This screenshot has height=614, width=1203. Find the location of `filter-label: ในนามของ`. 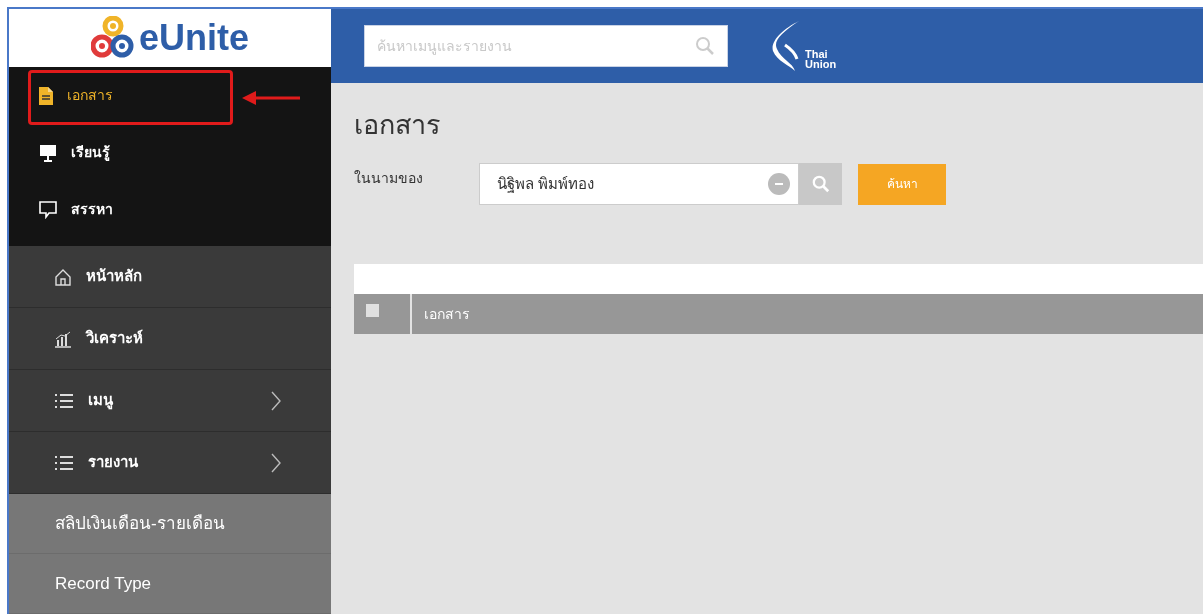

filter-label: ในนามของ is located at coordinates (389, 178).